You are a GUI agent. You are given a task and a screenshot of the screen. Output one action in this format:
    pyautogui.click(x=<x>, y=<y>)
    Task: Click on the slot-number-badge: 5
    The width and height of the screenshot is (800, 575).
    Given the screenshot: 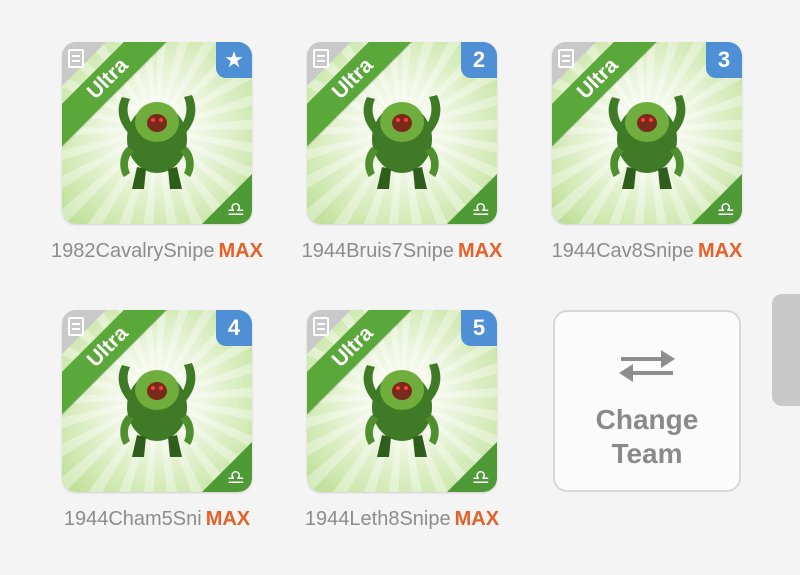 What is the action you would take?
    pyautogui.click(x=479, y=328)
    